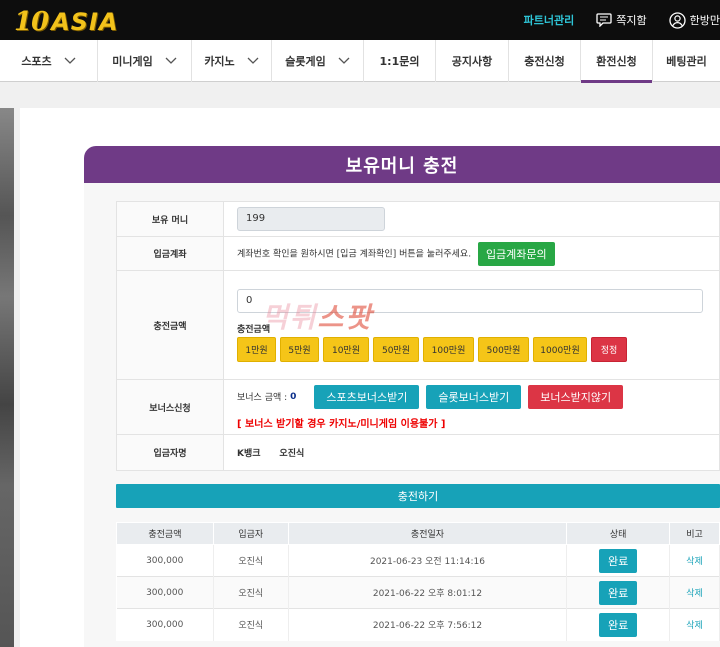 This screenshot has width=720, height=647. I want to click on nav-item-deposit: 충전신청, so click(545, 61).